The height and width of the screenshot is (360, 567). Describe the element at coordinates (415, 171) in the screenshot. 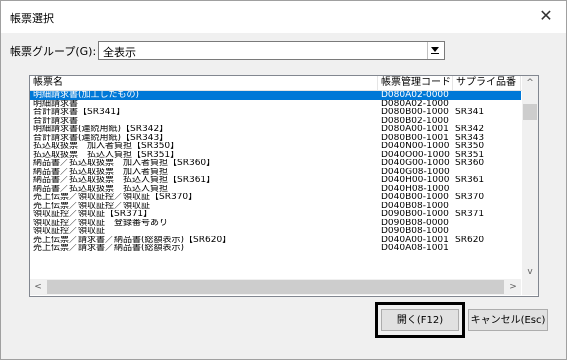

I see `report-code-cell: D040G08-1000` at that location.